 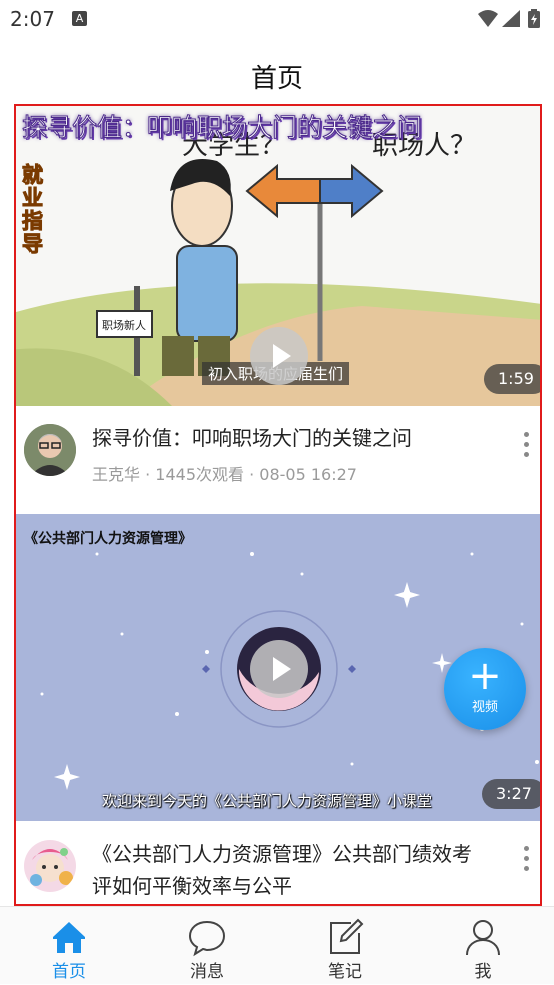 I want to click on video-duration: 3:27, so click(x=511, y=794).